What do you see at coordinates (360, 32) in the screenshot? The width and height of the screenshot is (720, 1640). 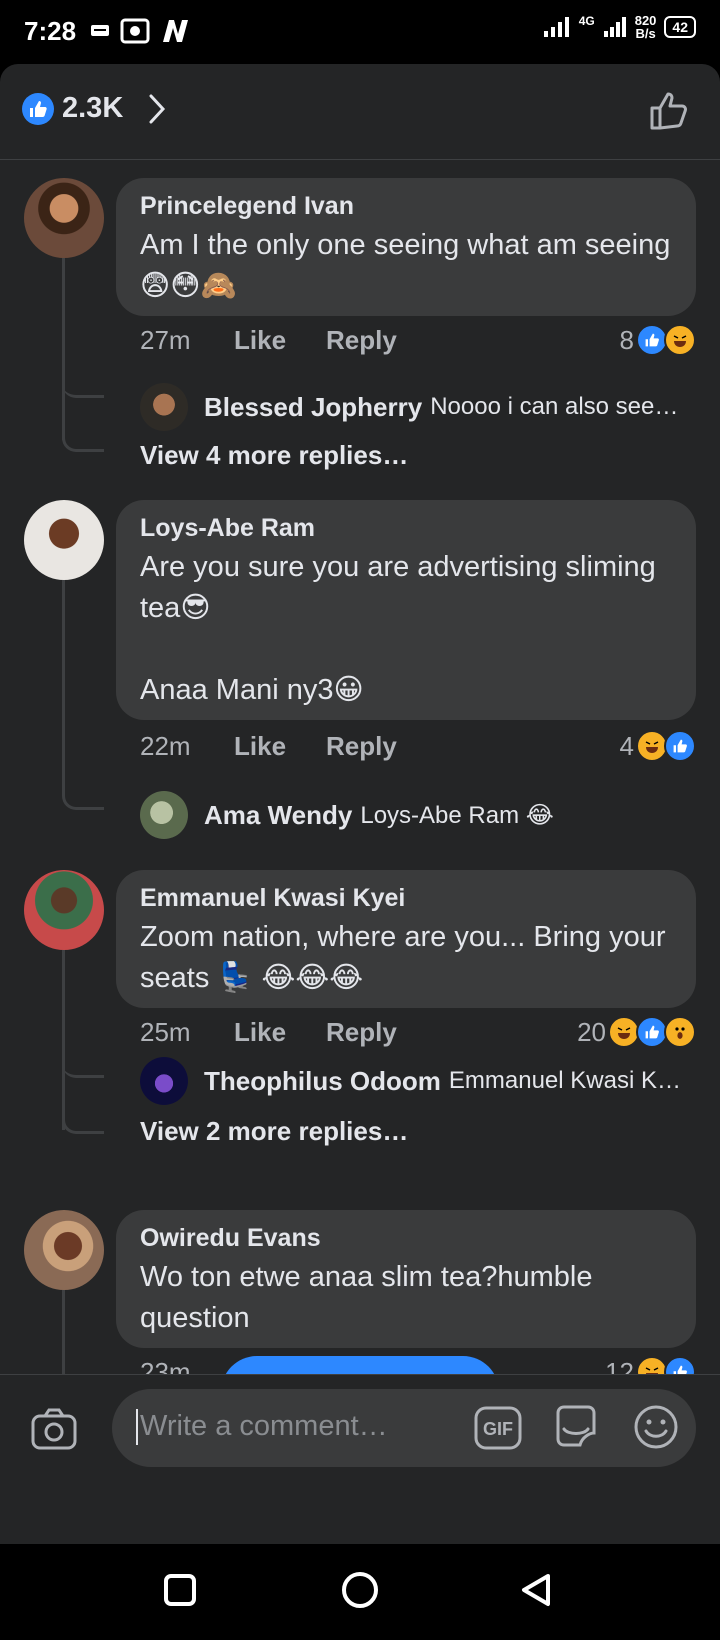 I see `status-bar: 7:28 4G 820 B/s 42` at bounding box center [360, 32].